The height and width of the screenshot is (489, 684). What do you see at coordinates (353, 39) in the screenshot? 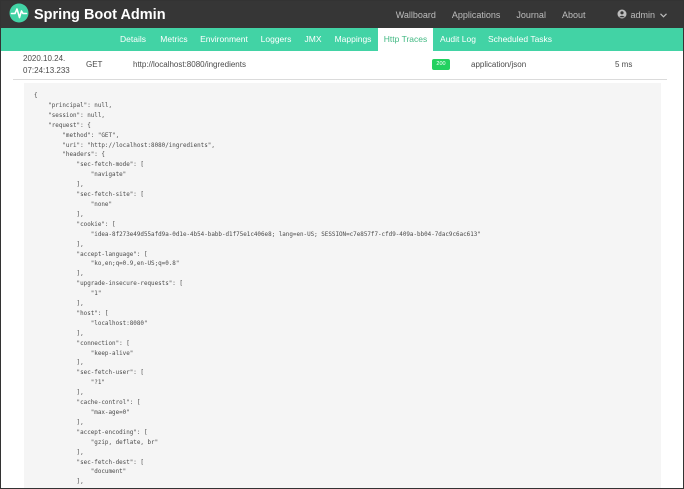
I see `tab-mappings: Mappings` at bounding box center [353, 39].